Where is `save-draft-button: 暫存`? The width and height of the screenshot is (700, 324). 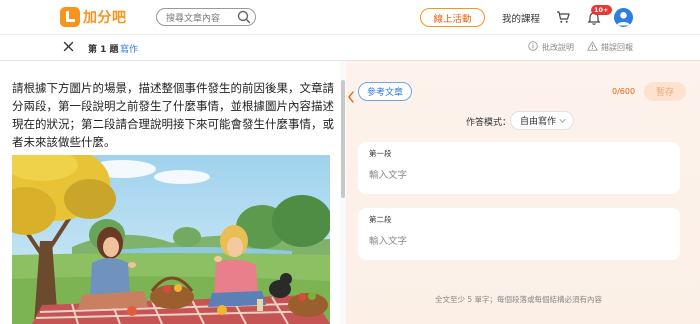 save-draft-button: 暫存 is located at coordinates (665, 91).